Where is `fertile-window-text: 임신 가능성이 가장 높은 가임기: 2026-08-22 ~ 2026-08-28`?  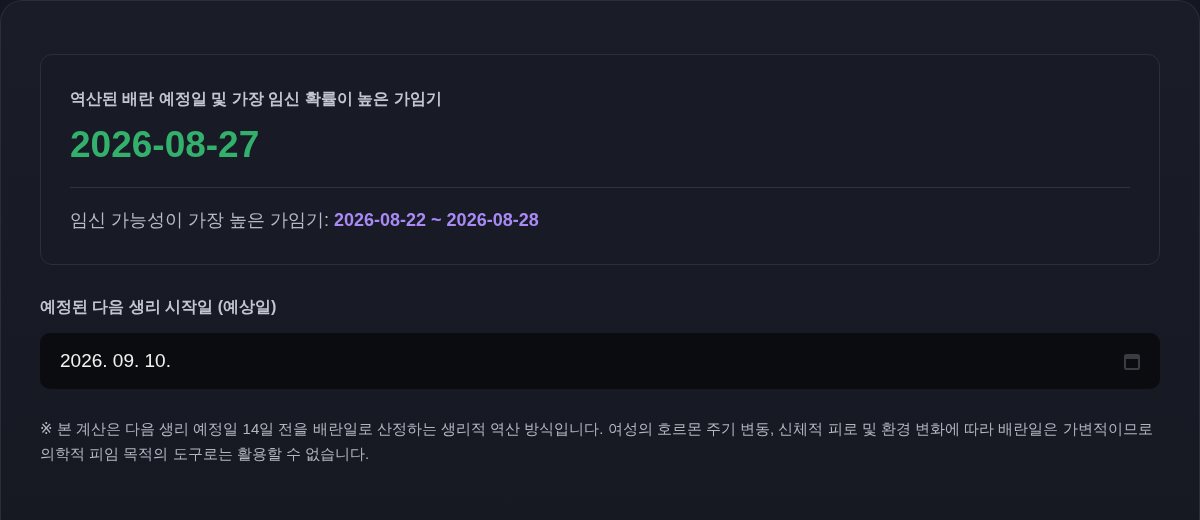 fertile-window-text: 임신 가능성이 가장 높은 가임기: 2026-08-22 ~ 2026-08-28 is located at coordinates (305, 220).